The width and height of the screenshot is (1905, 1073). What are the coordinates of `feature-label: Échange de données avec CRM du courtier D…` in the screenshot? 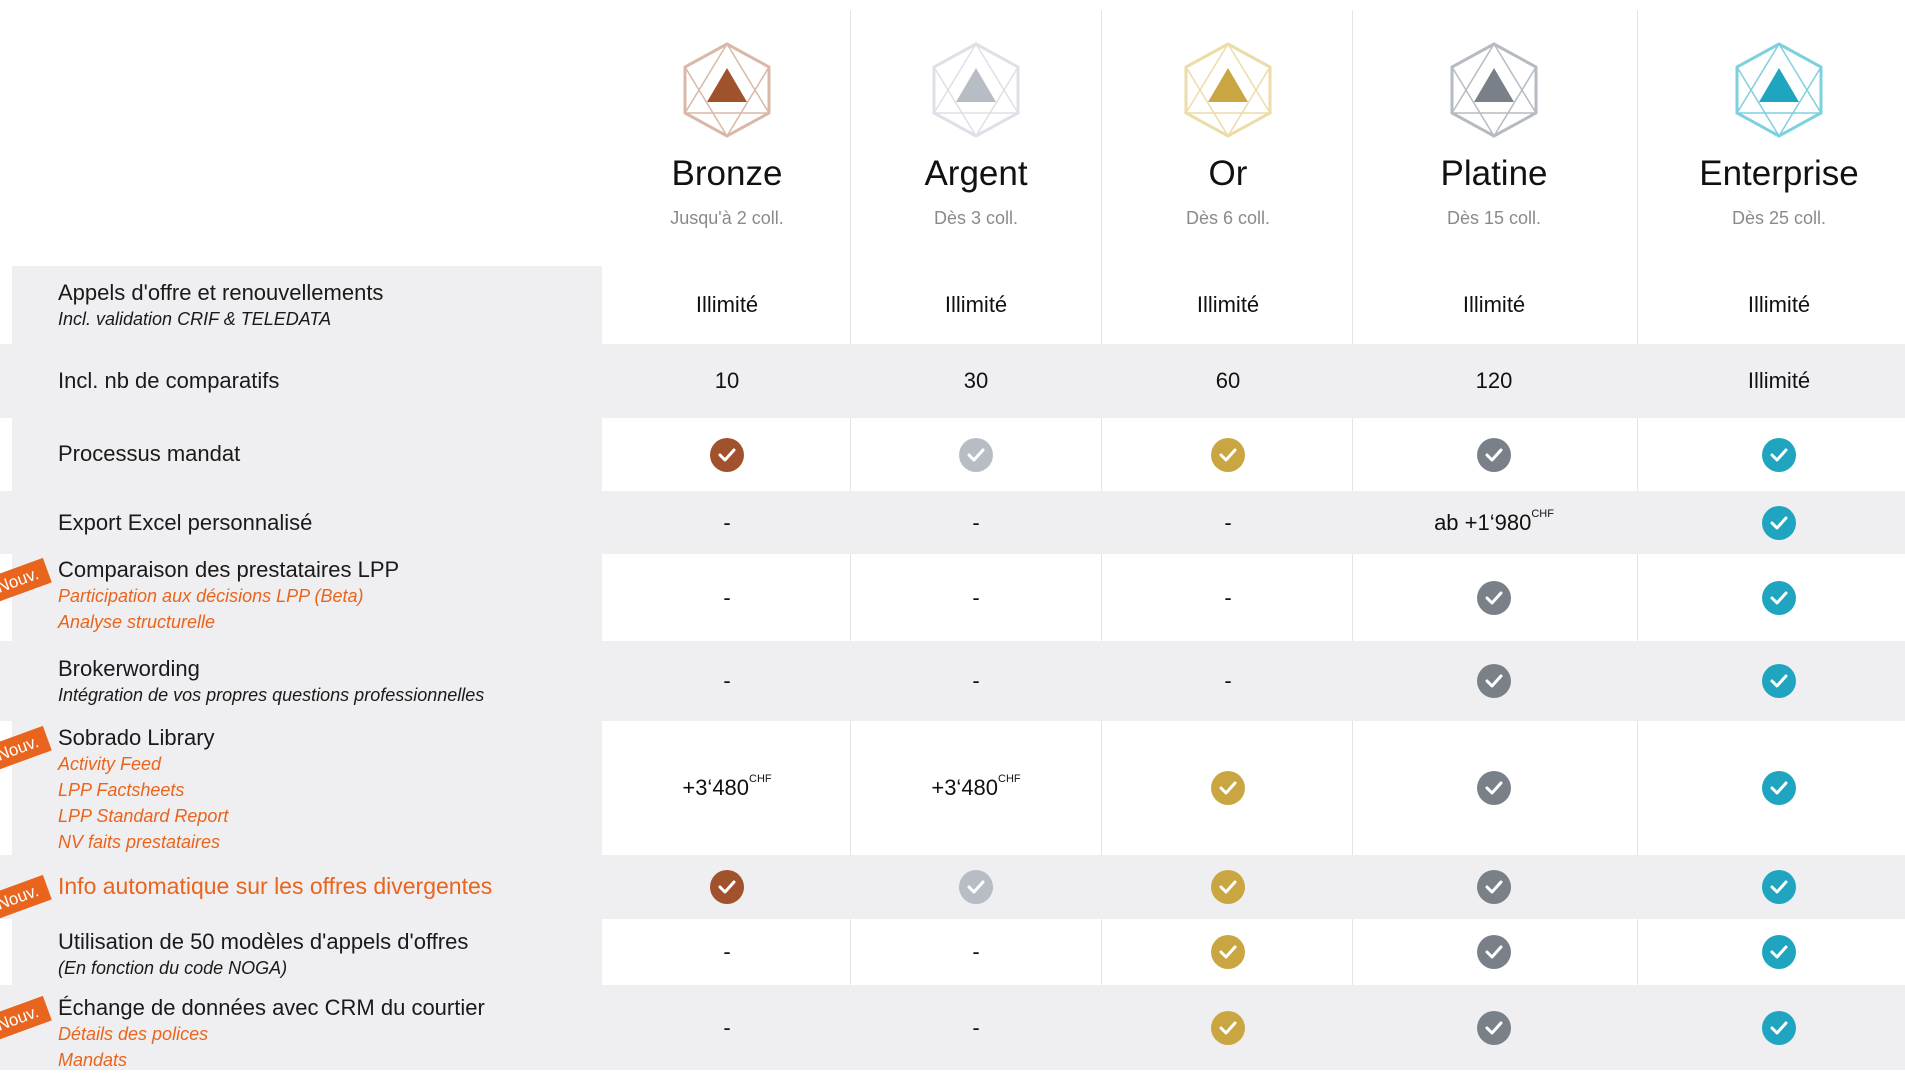 It's located at (271, 1033).